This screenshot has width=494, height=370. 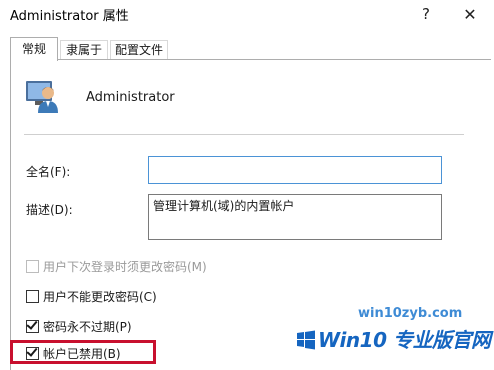 What do you see at coordinates (410, 313) in the screenshot?
I see `watermark-url: win10zyb.com` at bounding box center [410, 313].